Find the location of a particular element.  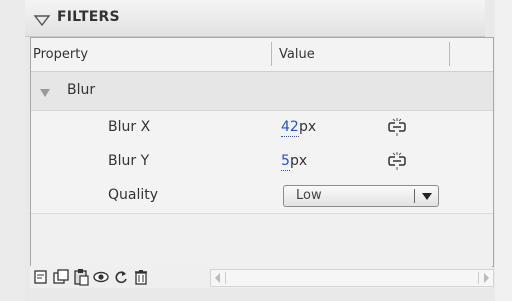

quality-selected-value: Low is located at coordinates (309, 195).